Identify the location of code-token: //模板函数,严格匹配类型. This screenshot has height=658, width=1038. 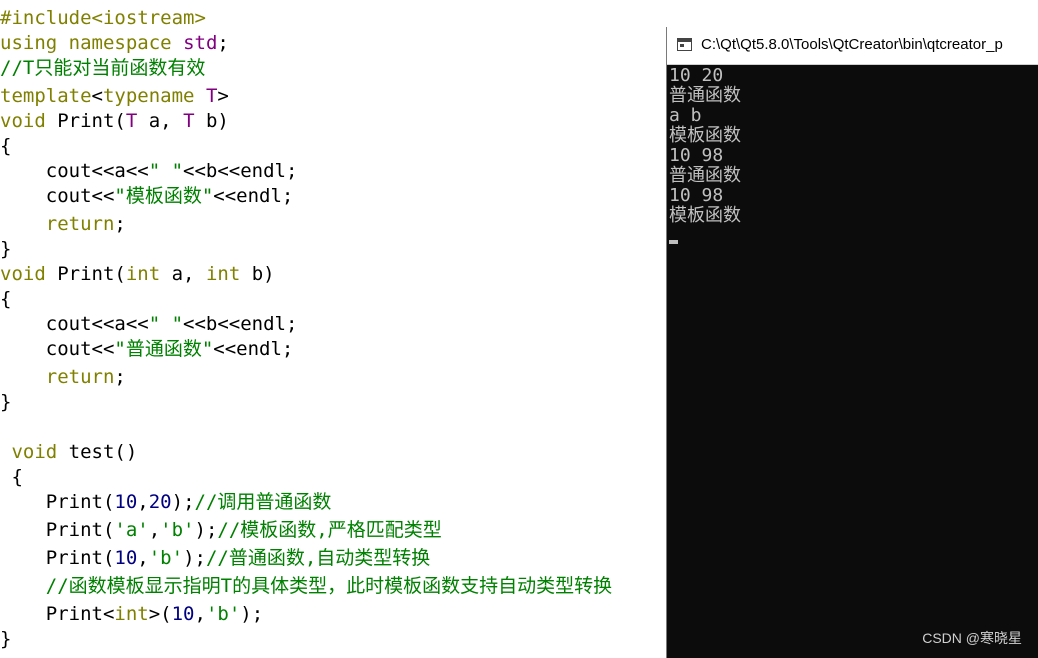
(329, 530).